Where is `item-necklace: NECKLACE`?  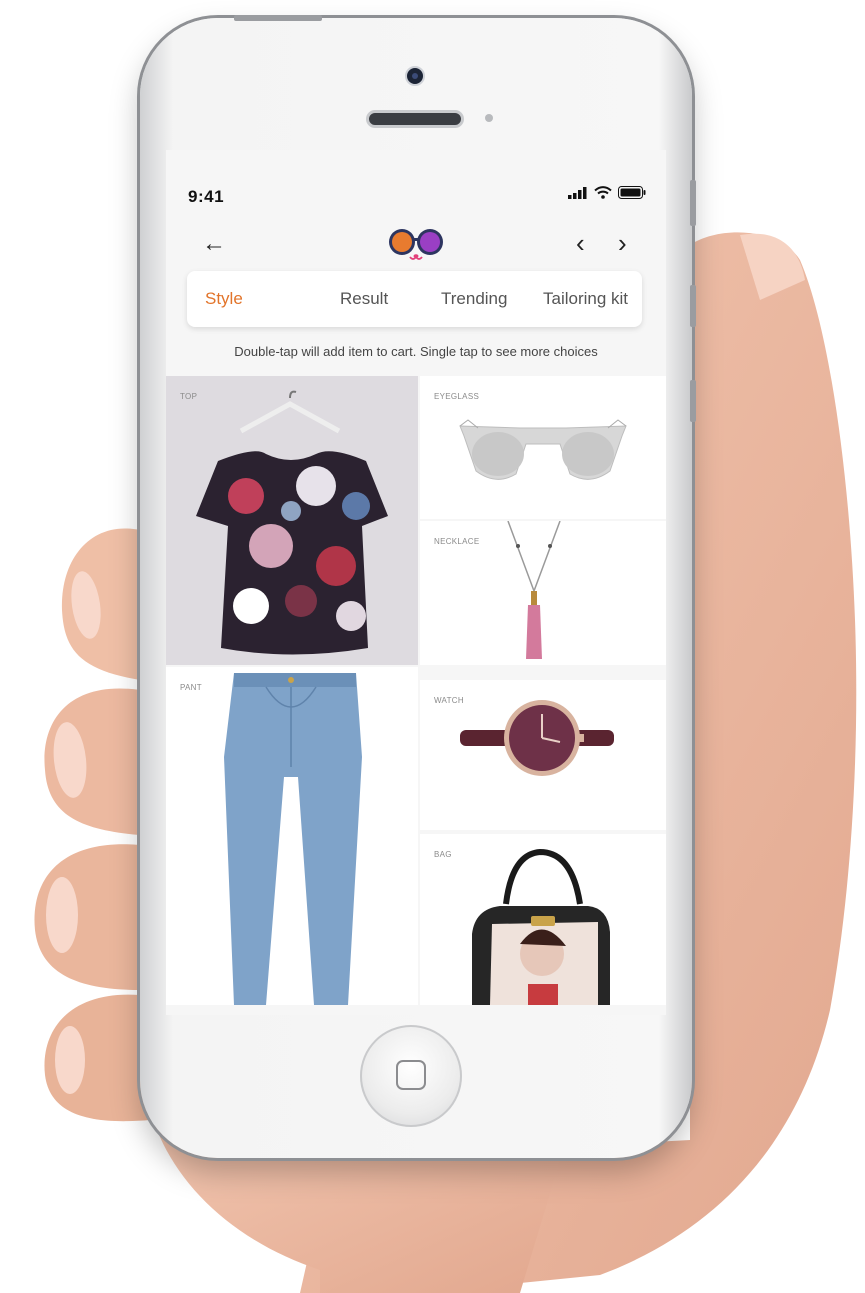
item-necklace: NECKLACE is located at coordinates (543, 593).